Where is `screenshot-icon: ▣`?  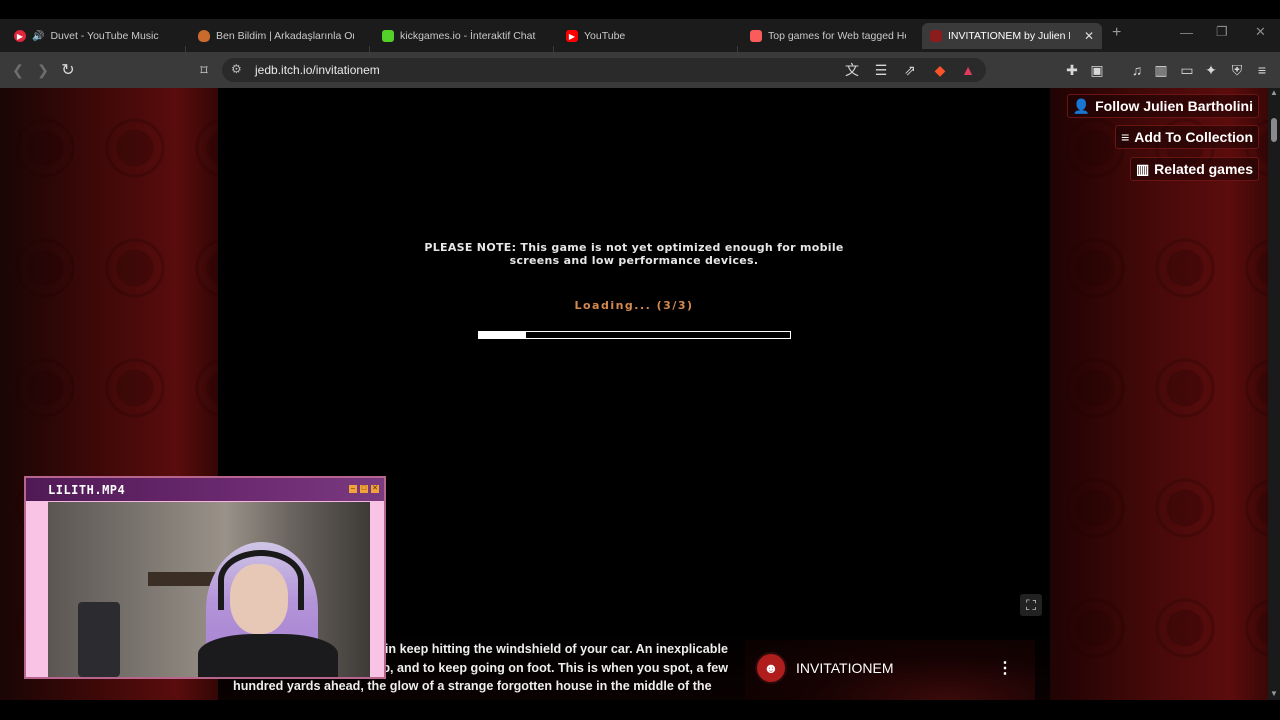 screenshot-icon: ▣ is located at coordinates (1097, 70).